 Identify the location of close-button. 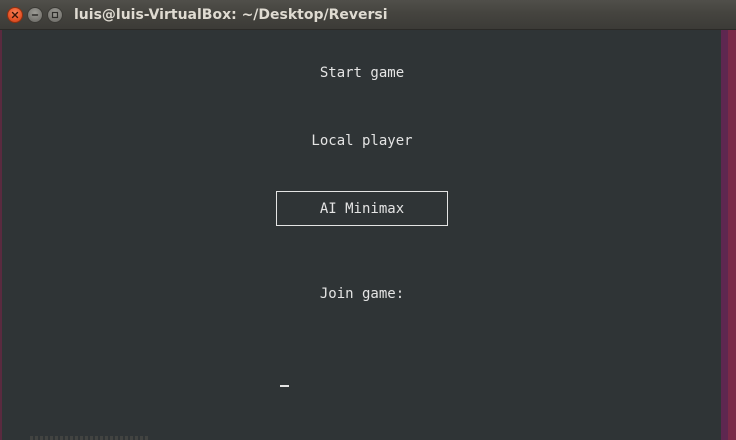
(15, 15).